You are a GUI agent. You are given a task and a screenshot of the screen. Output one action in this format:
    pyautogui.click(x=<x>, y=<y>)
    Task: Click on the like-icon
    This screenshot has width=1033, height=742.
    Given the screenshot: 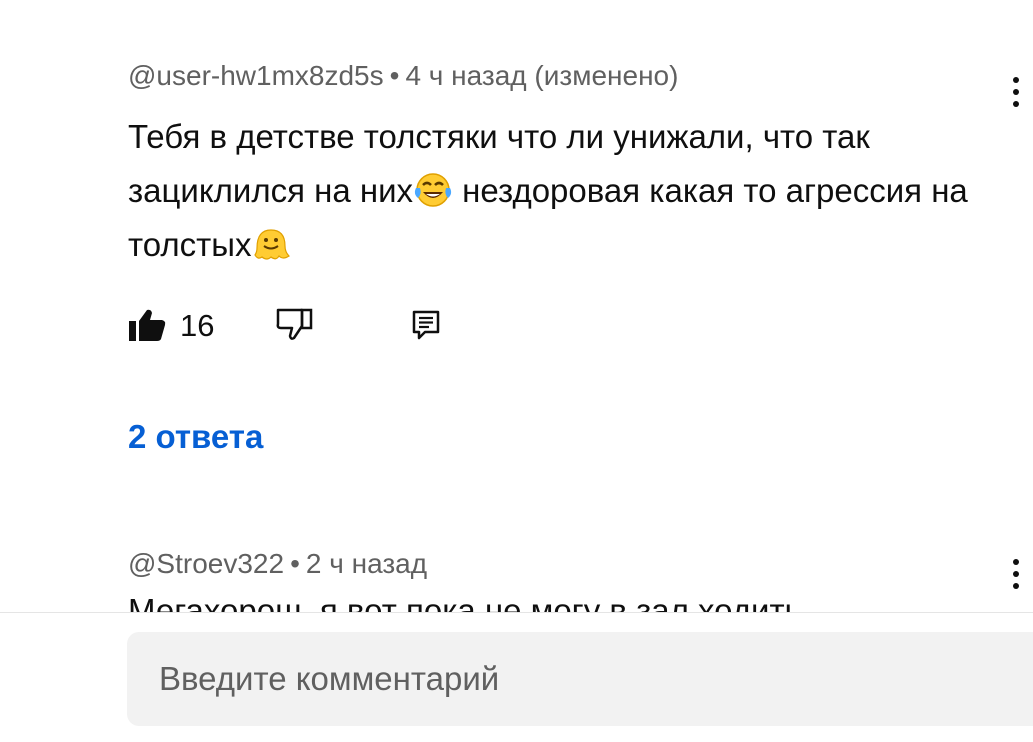 What is the action you would take?
    pyautogui.click(x=147, y=325)
    